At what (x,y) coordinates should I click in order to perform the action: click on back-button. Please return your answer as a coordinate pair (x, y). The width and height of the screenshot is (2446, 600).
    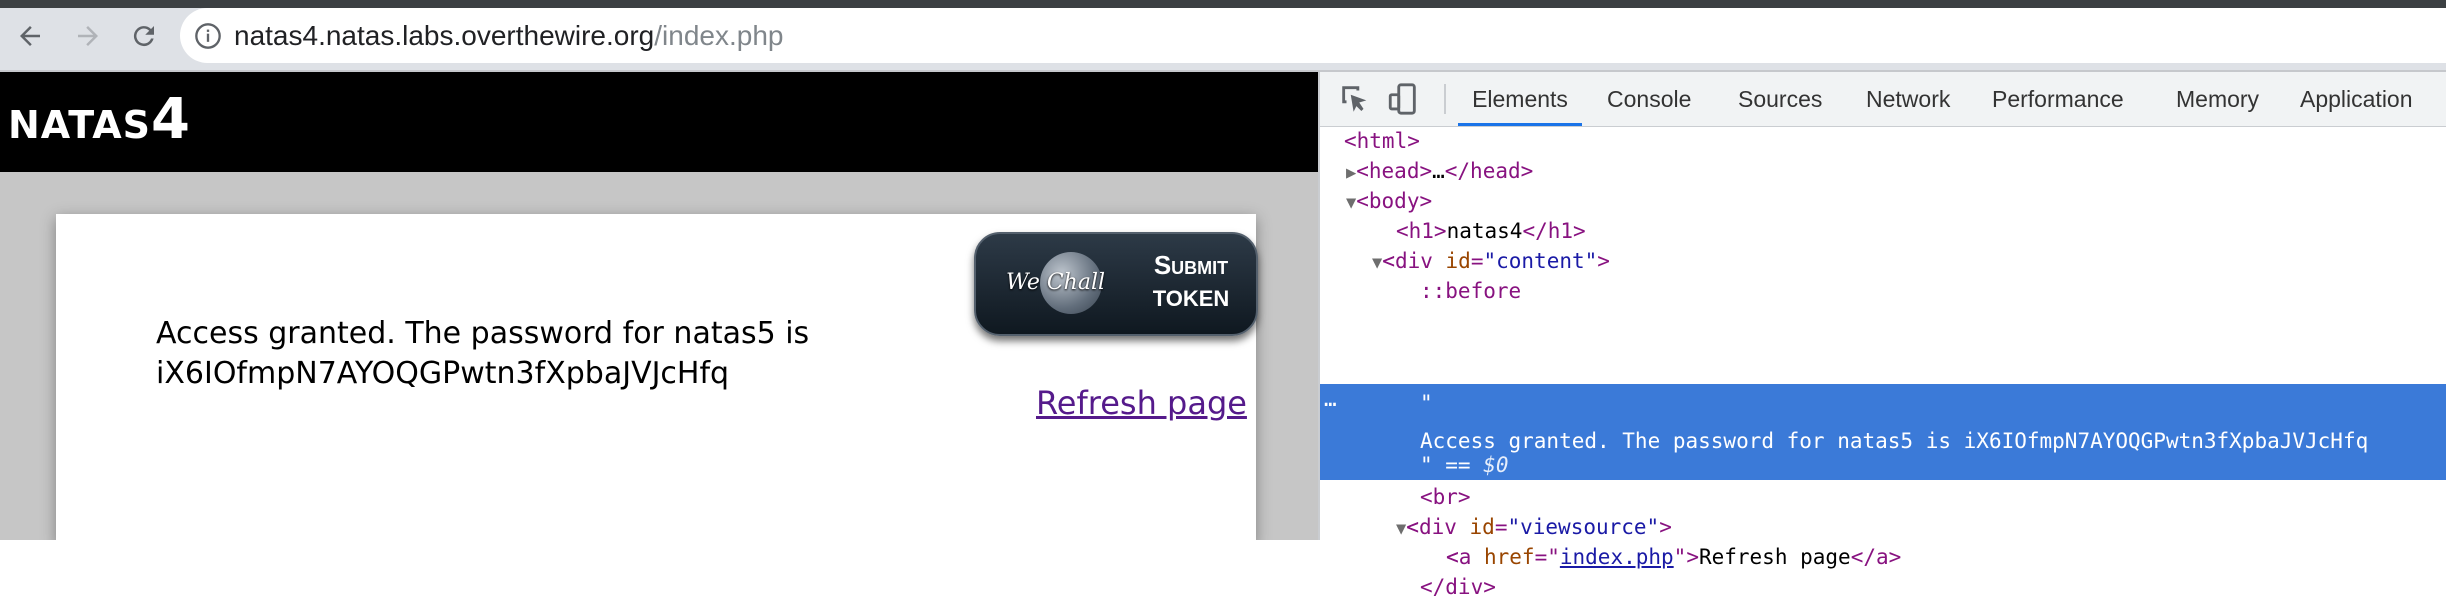
    Looking at the image, I should click on (30, 36).